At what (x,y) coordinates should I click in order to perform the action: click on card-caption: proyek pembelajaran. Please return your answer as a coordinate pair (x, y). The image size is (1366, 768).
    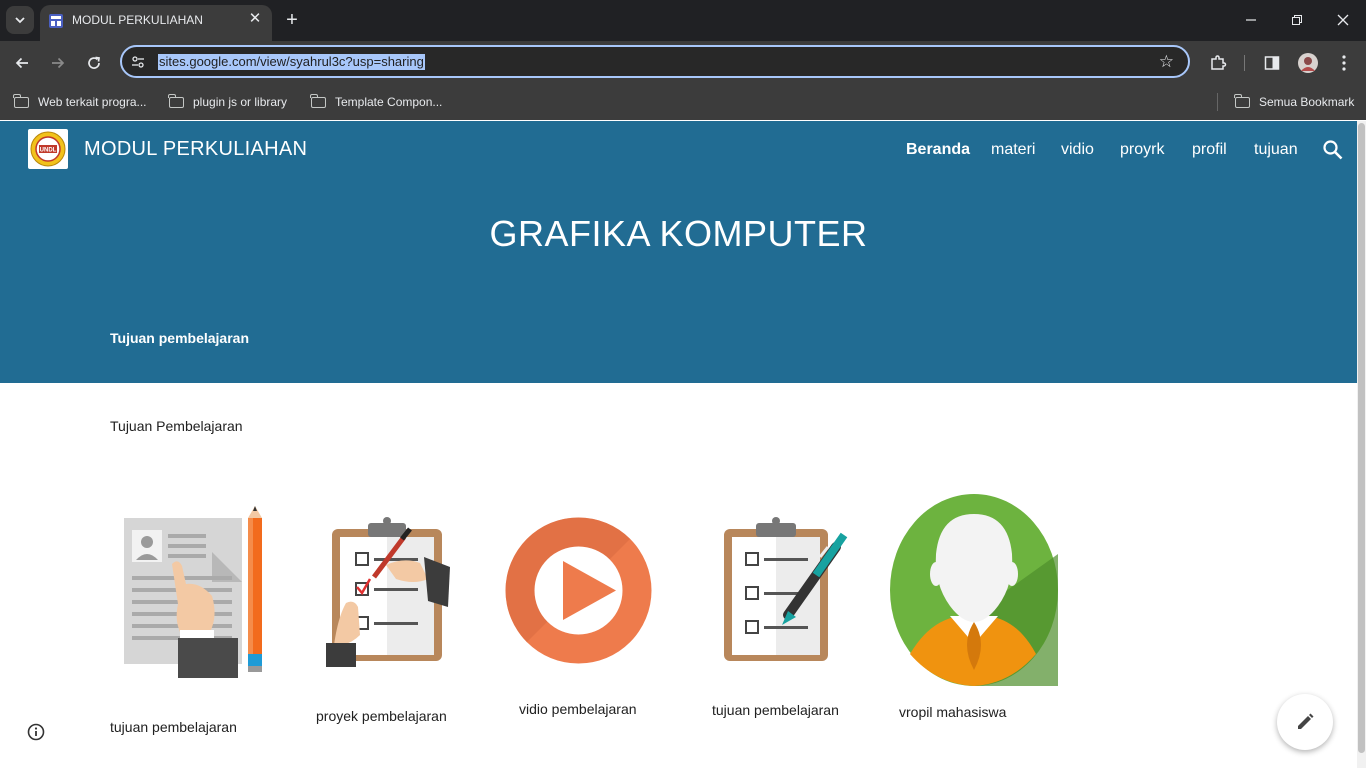
    Looking at the image, I should click on (381, 716).